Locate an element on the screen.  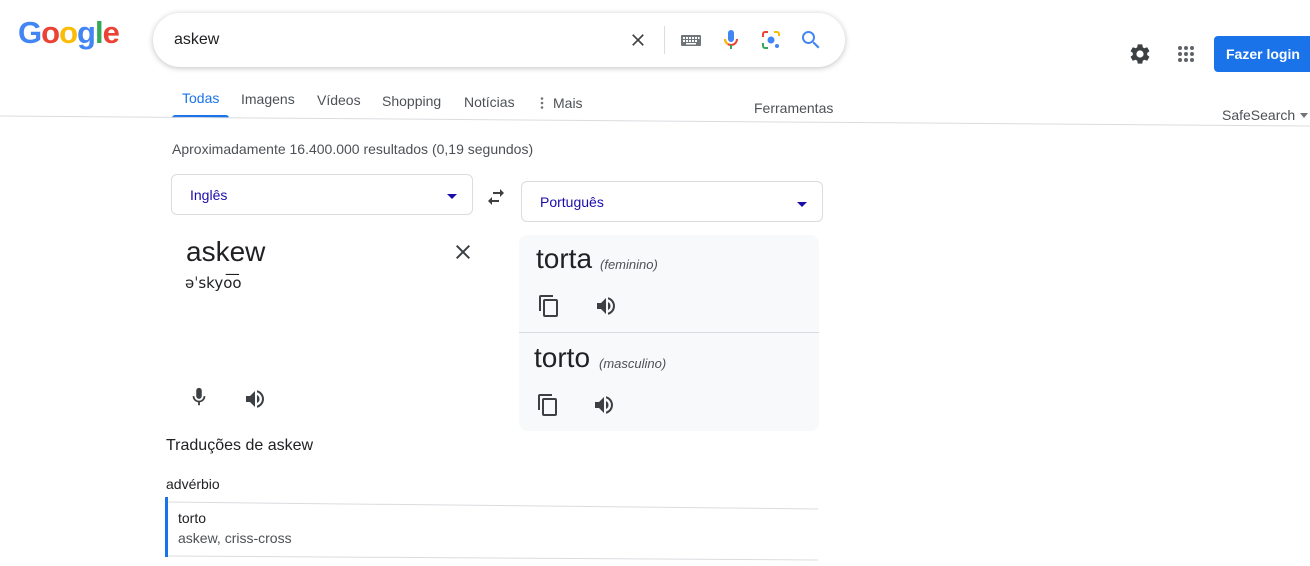
search-box-icons is located at coordinates (724, 40).